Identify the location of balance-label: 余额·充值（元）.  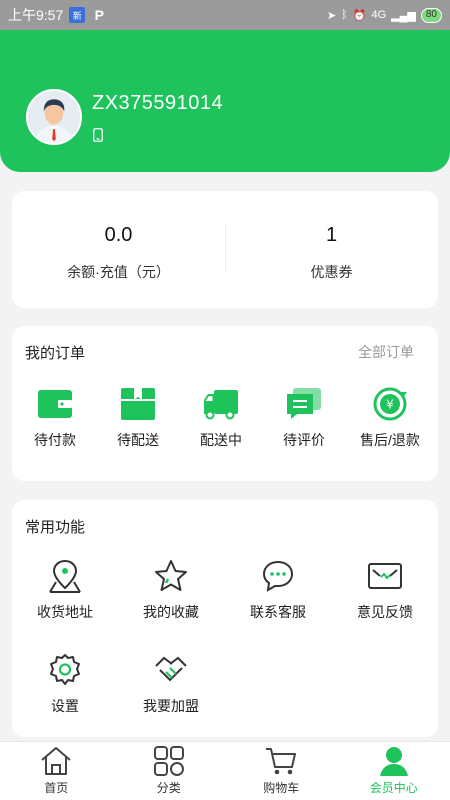
(118, 272).